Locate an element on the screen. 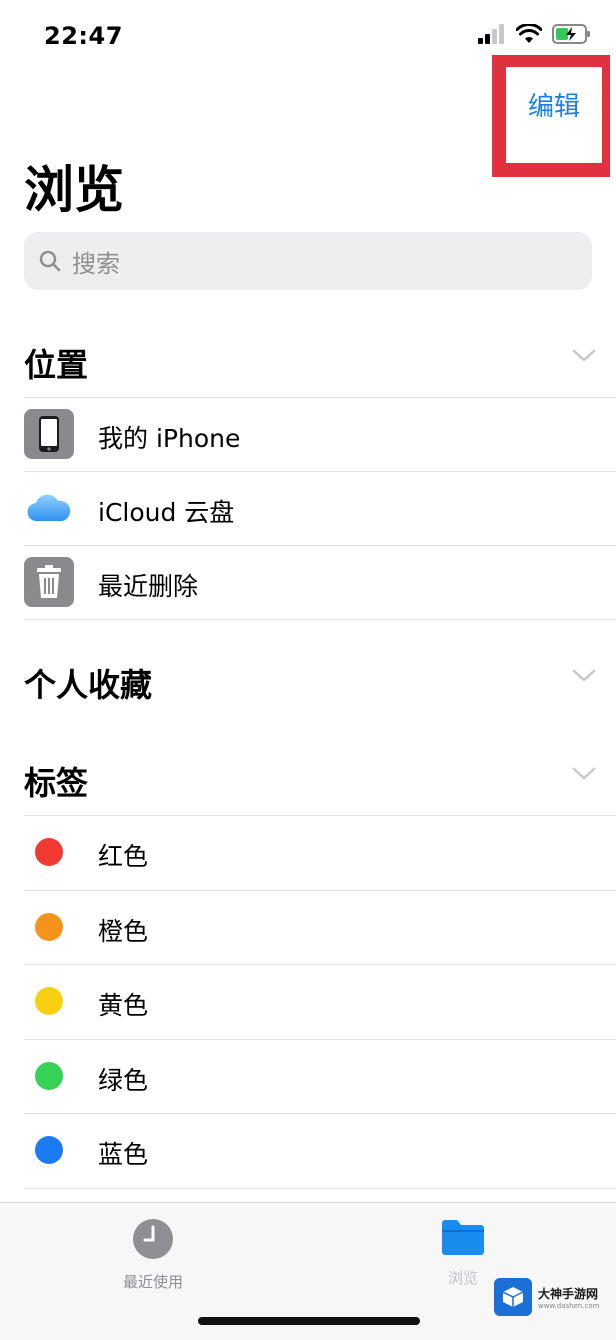  section-header-locations: 位置 is located at coordinates (320, 360).